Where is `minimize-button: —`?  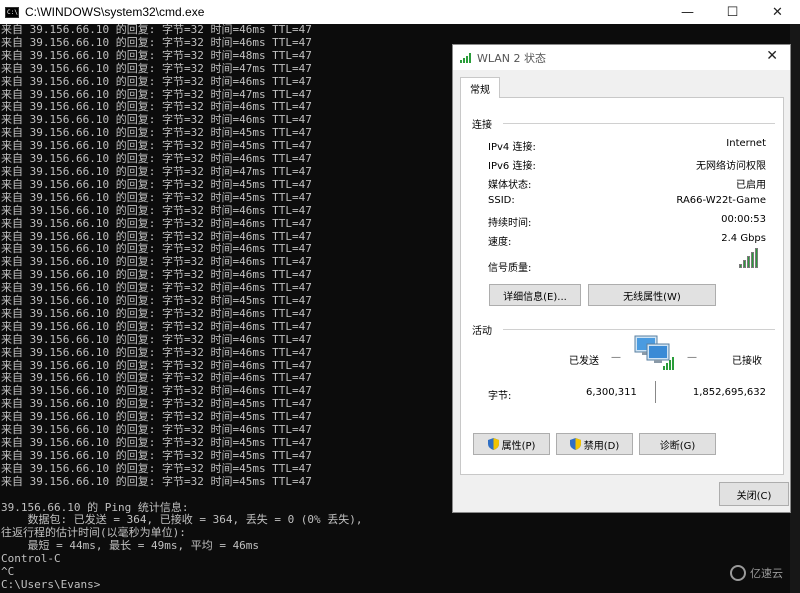
minimize-button: — is located at coordinates (687, 12).